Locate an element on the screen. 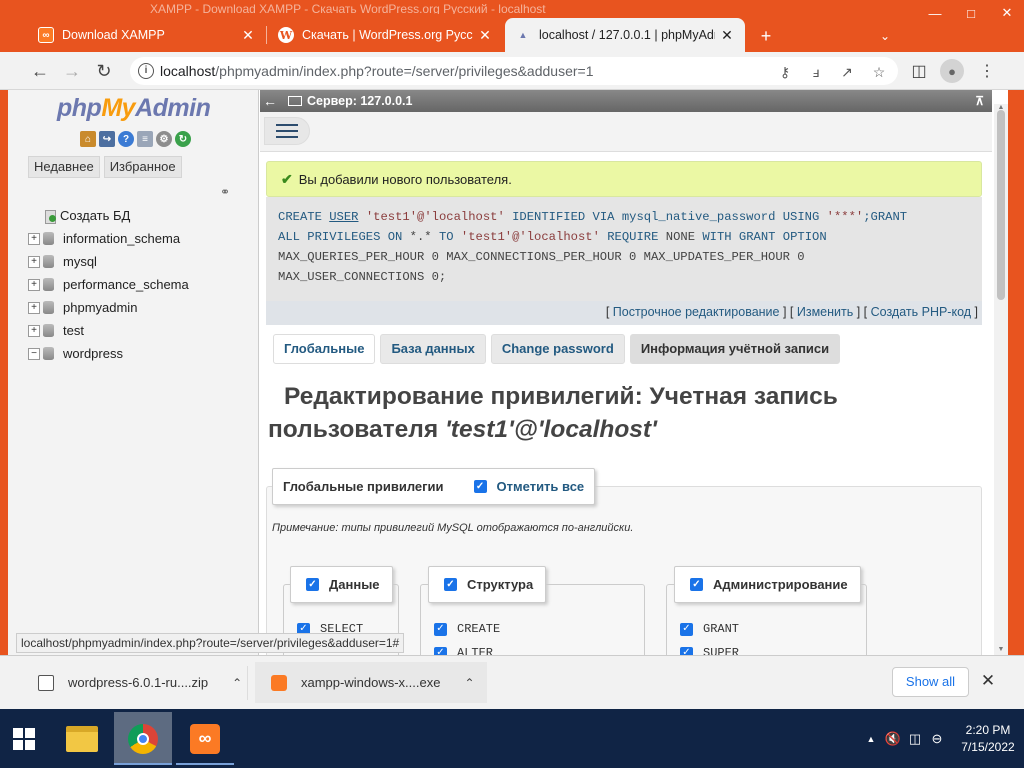 This screenshot has height=768, width=1024. structure-group-label: Структура is located at coordinates (500, 584).